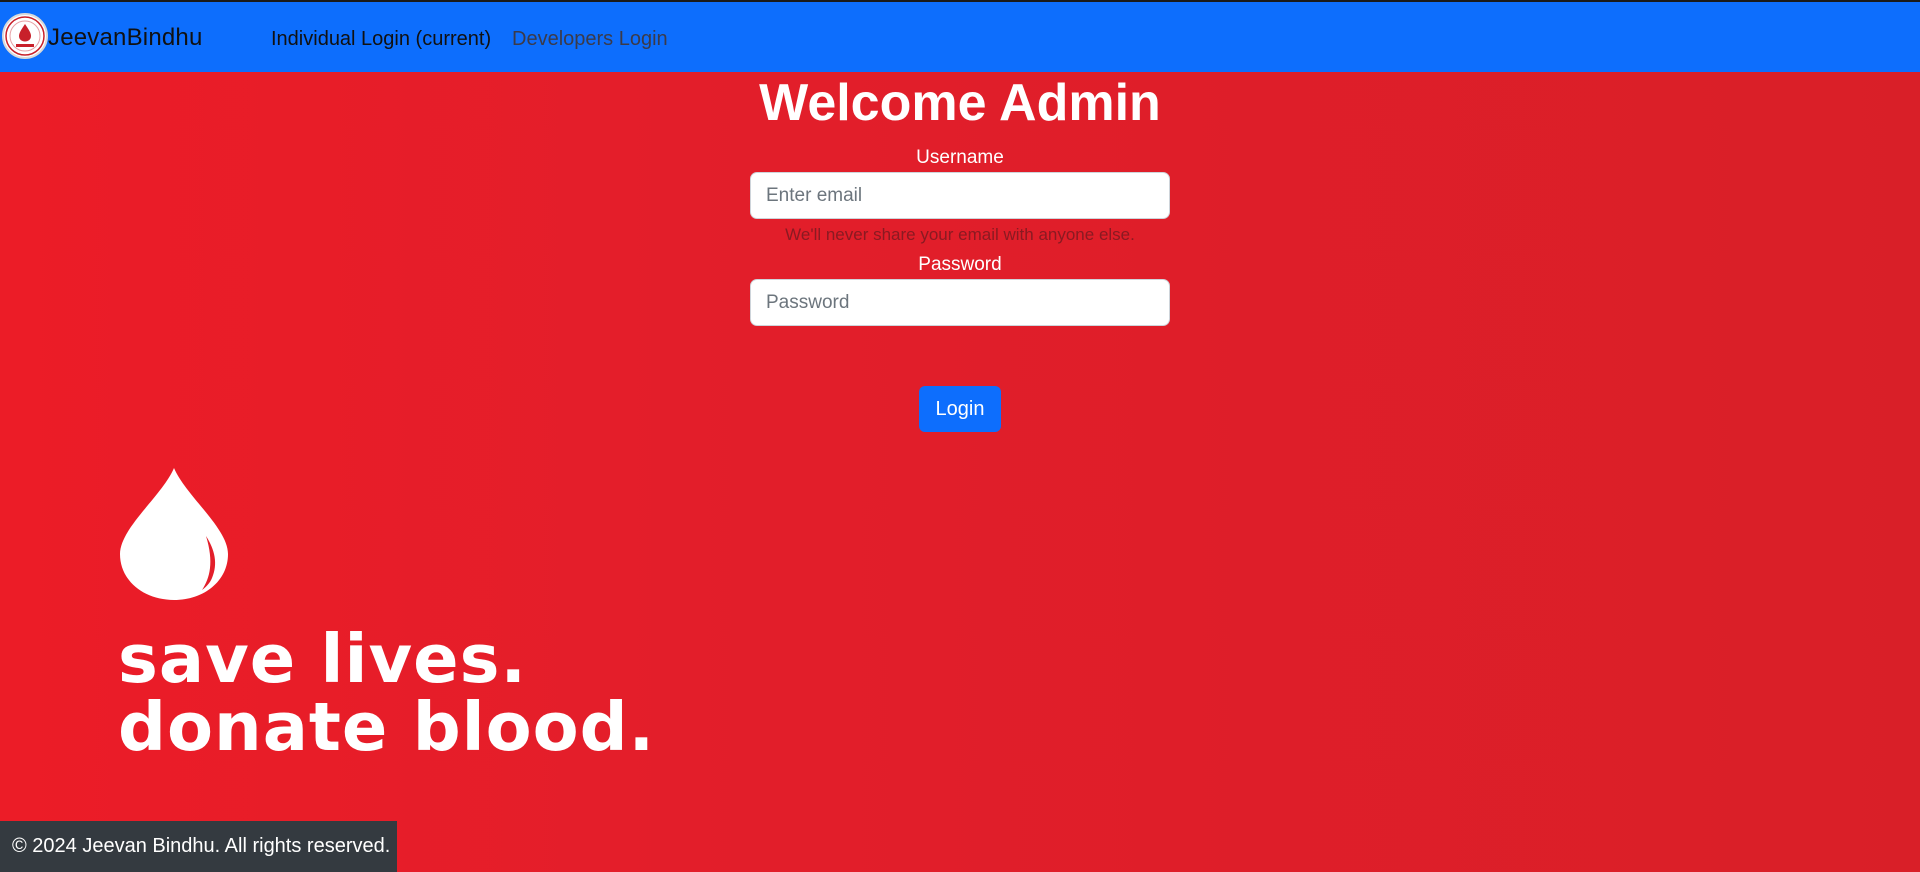 The height and width of the screenshot is (872, 1920). I want to click on page-title: Welcome Admin, so click(960, 103).